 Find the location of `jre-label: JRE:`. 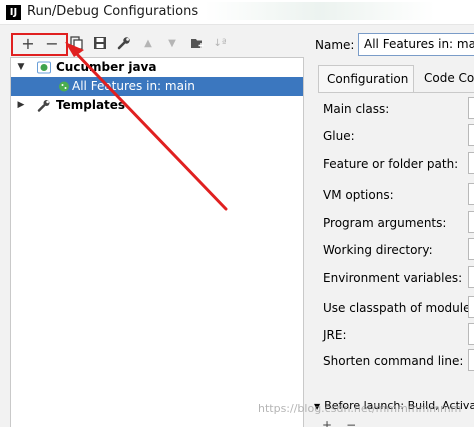

jre-label: JRE: is located at coordinates (335, 335).